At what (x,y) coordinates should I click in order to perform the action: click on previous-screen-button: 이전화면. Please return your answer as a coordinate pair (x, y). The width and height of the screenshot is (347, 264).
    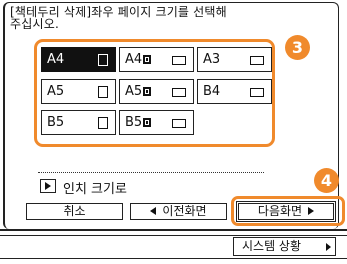
    Looking at the image, I should click on (178, 211).